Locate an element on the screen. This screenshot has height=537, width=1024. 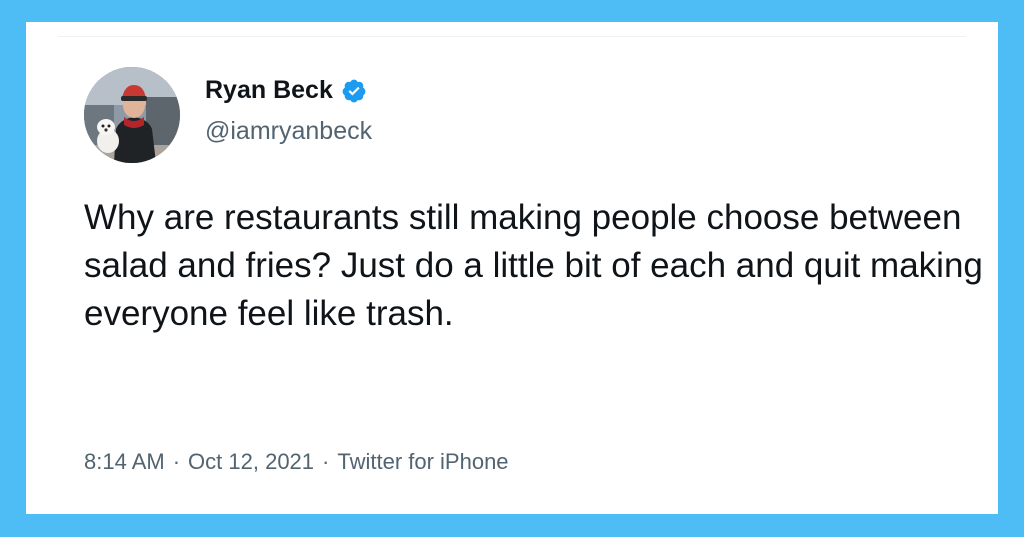
tweet-metadata: 8:14 AM · Oct 12, 2021 · Twitter for iPhone is located at coordinates (296, 462).